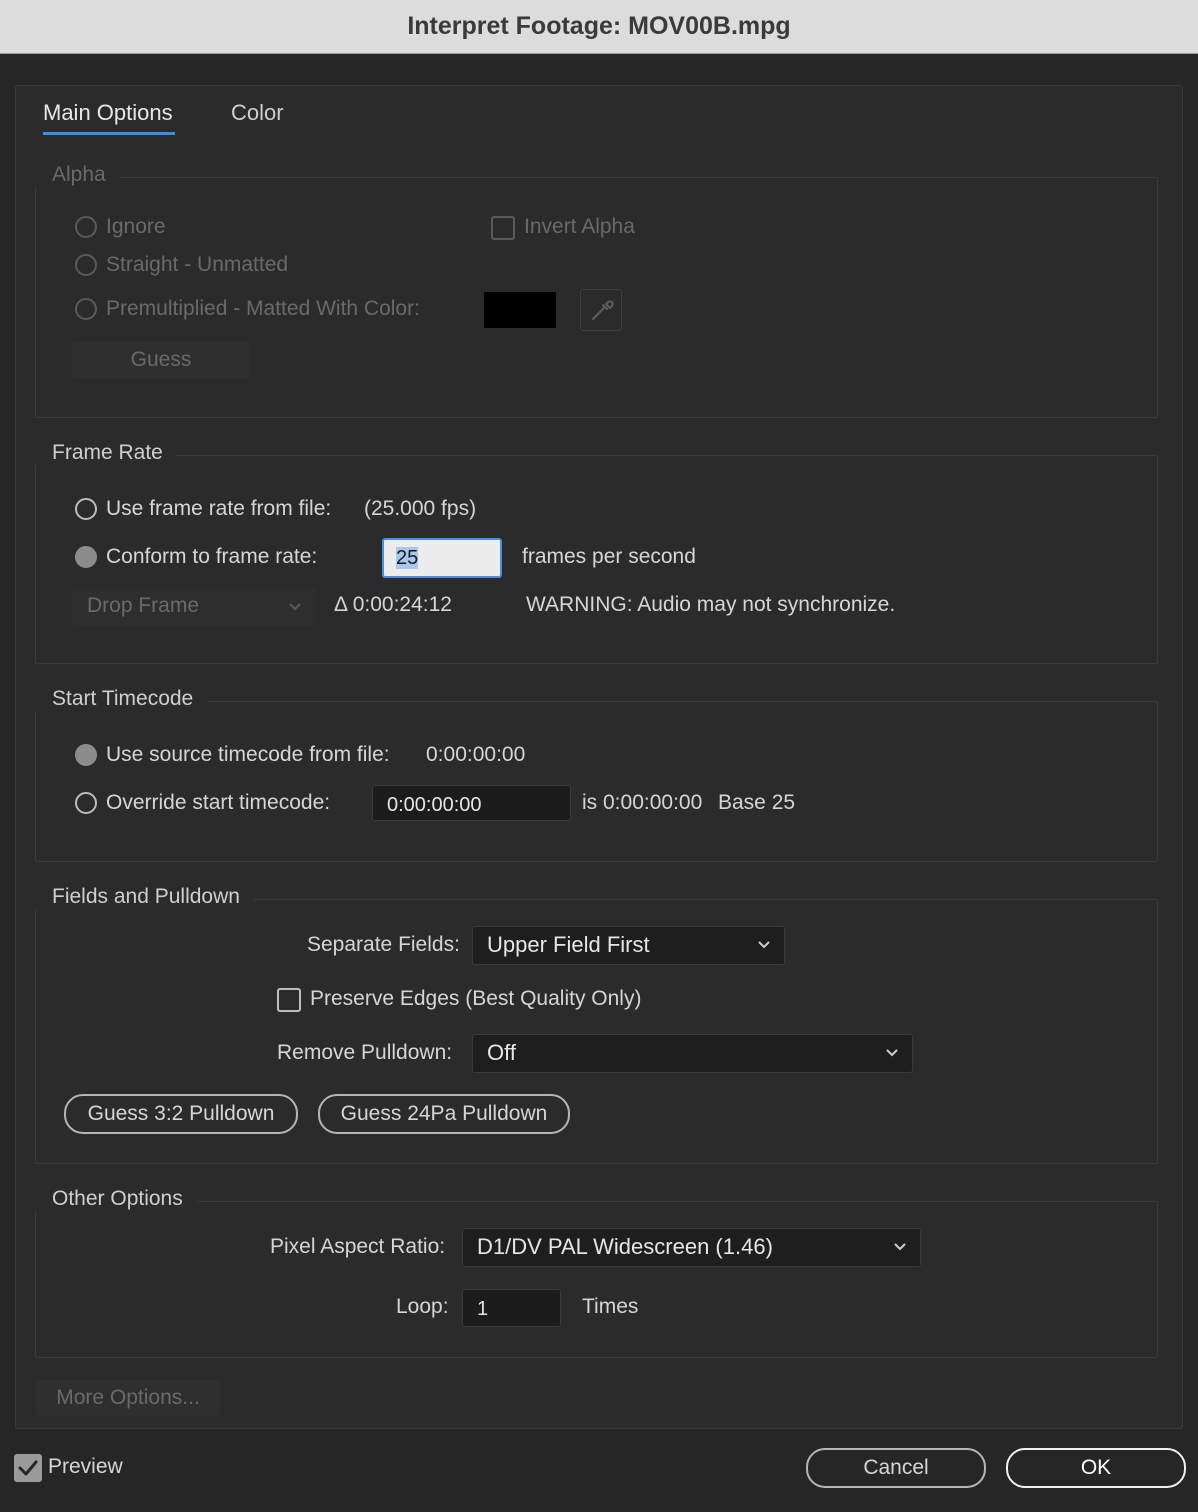  I want to click on loop-times-label: Times, so click(610, 1306).